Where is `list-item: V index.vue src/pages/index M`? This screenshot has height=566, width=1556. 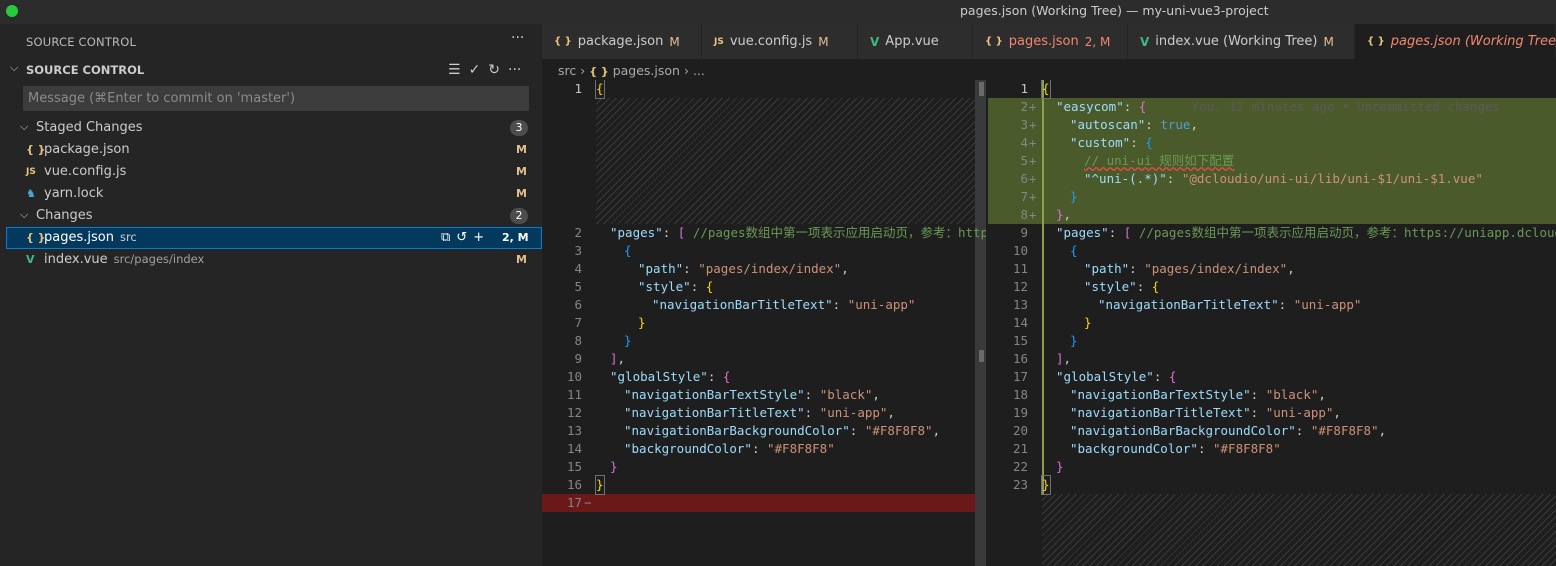 list-item: V index.vue src/pages/index M is located at coordinates (274, 260).